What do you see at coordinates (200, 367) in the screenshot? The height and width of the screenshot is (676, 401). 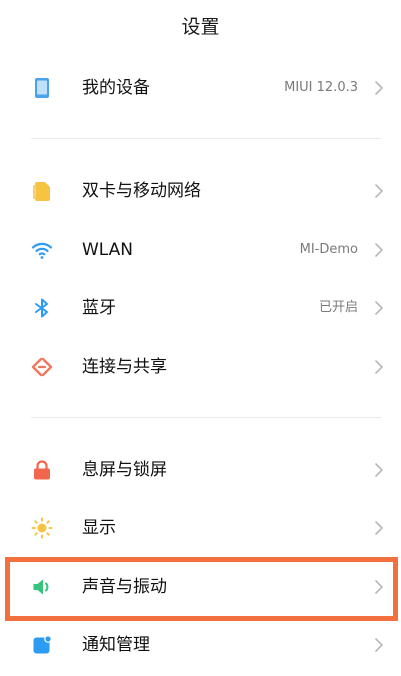 I see `settings-item-connection-sharing: 连接与共享` at bounding box center [200, 367].